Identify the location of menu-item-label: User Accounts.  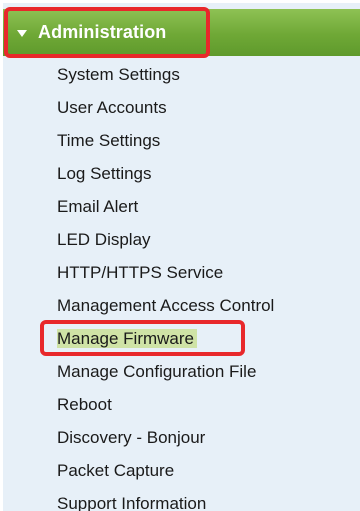
(112, 107).